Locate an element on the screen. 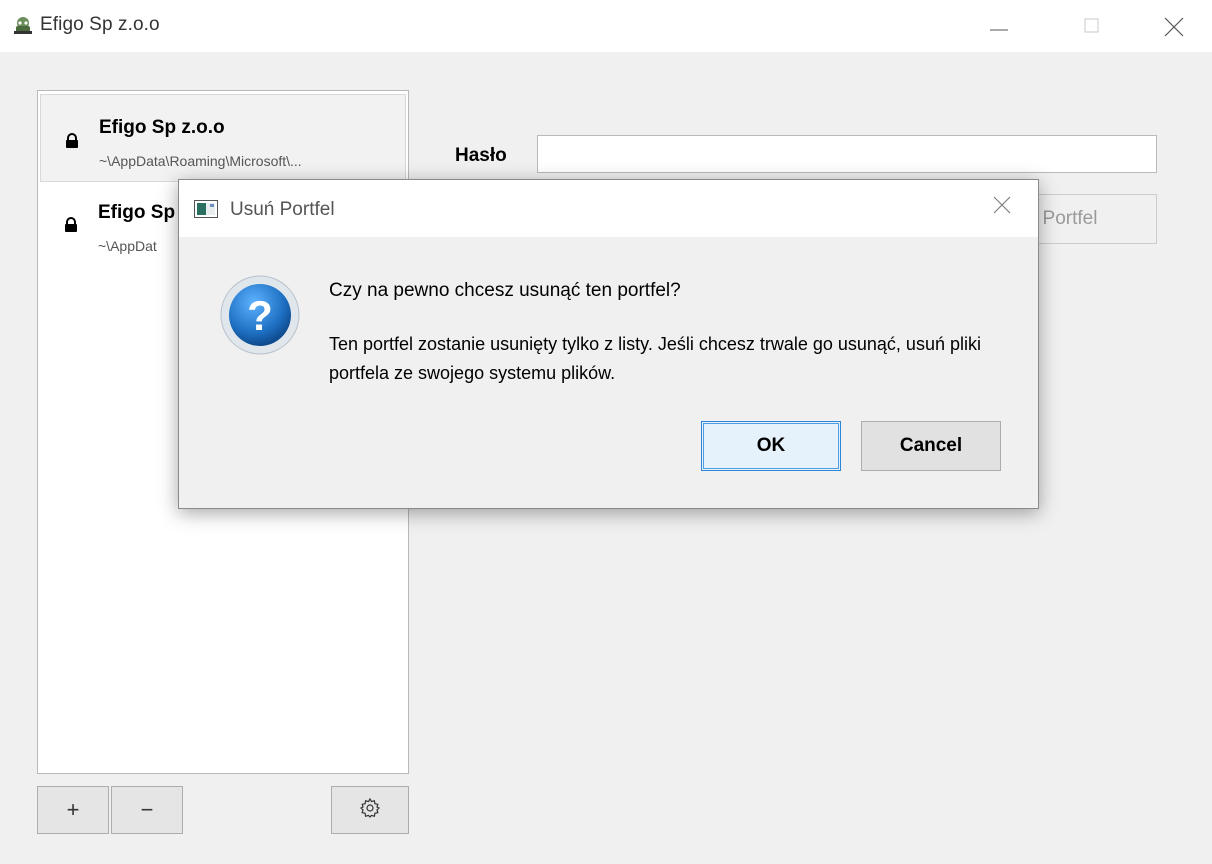  cancel-button: Cancel is located at coordinates (931, 446).